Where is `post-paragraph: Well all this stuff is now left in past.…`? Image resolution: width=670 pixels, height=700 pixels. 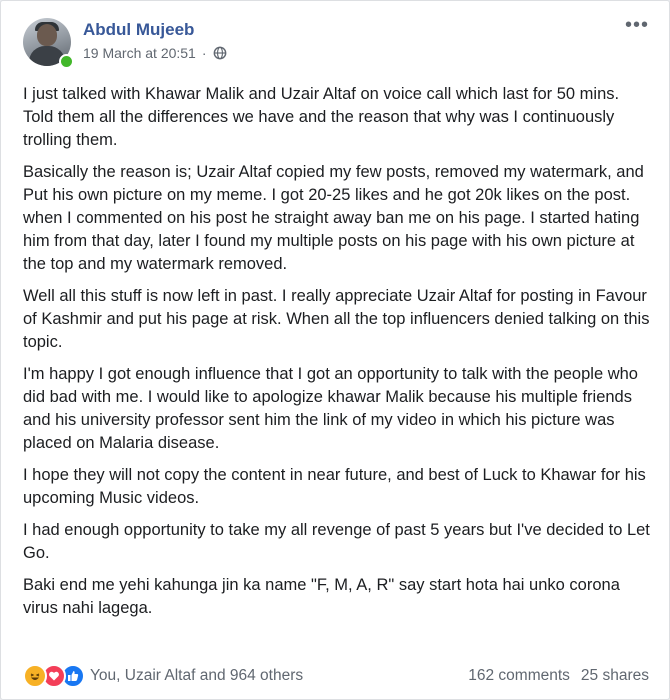 post-paragraph: Well all this stuff is now left in past.… is located at coordinates (336, 319).